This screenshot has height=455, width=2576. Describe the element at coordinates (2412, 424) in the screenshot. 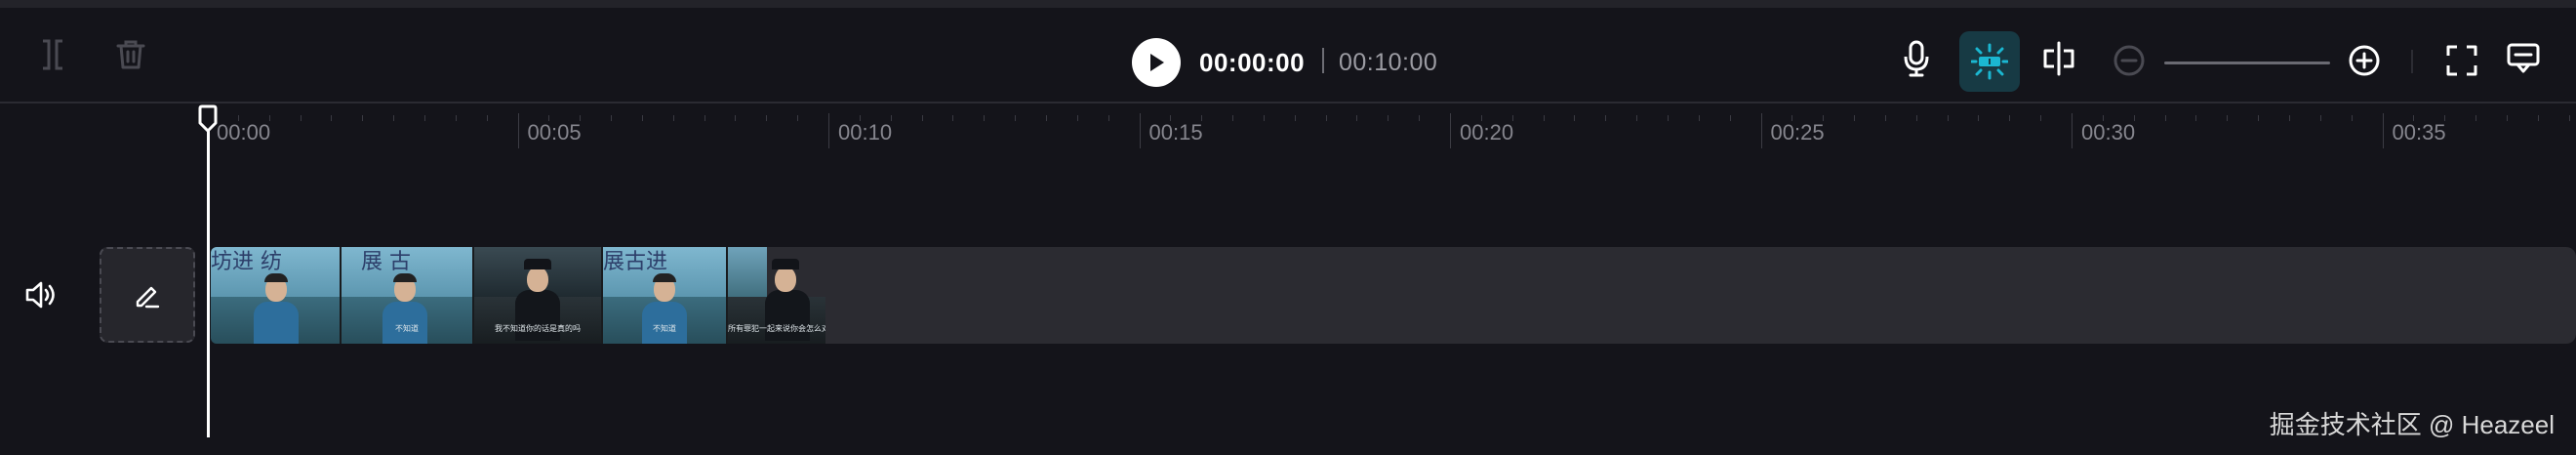

I see `watermark: 掘金技术社区 @ Heazeel` at that location.